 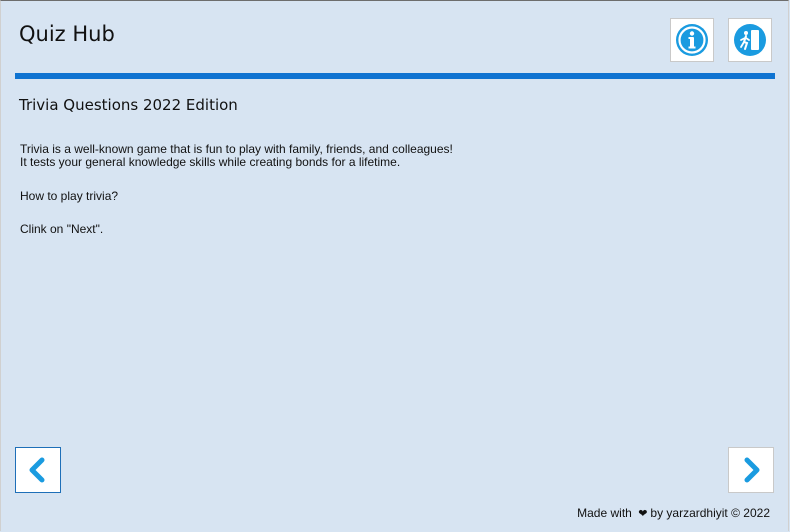 I want to click on app-title: Quiz Hub, so click(x=67, y=34).